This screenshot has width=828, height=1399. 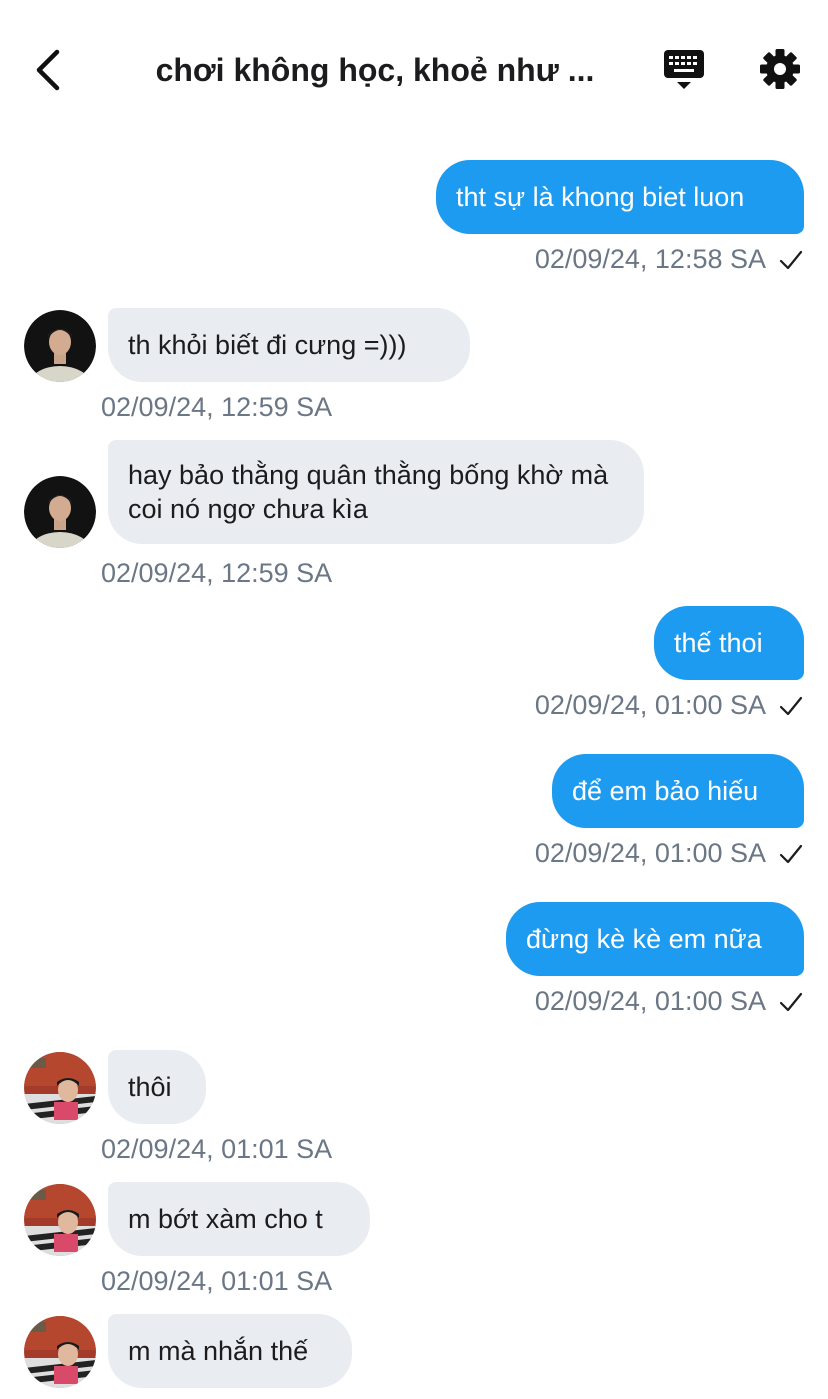 What do you see at coordinates (239, 1219) in the screenshot?
I see `incoming-message-bubble: m bớt xàm cho t` at bounding box center [239, 1219].